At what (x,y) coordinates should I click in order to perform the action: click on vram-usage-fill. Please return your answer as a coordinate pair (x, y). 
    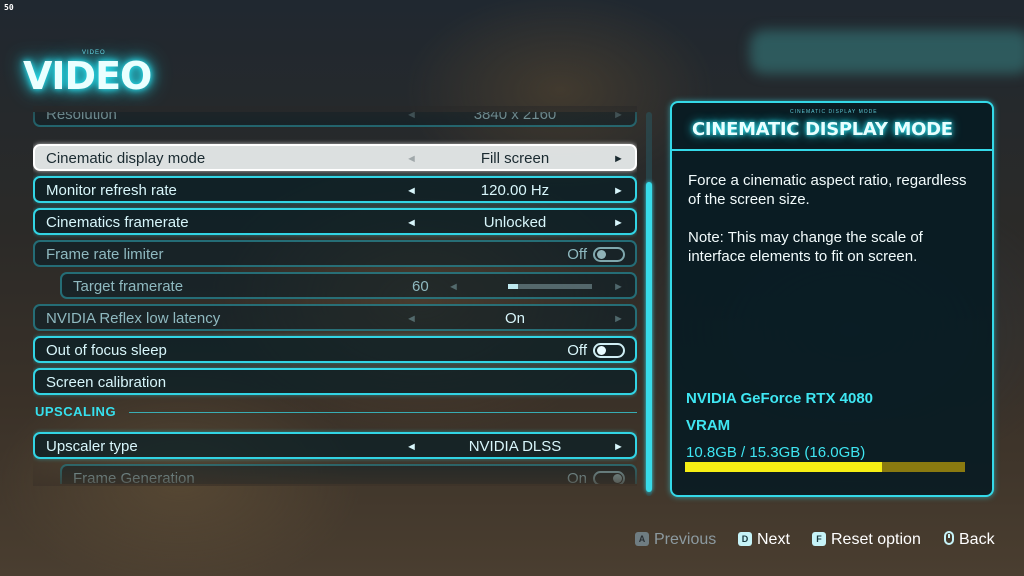
    Looking at the image, I should click on (784, 467).